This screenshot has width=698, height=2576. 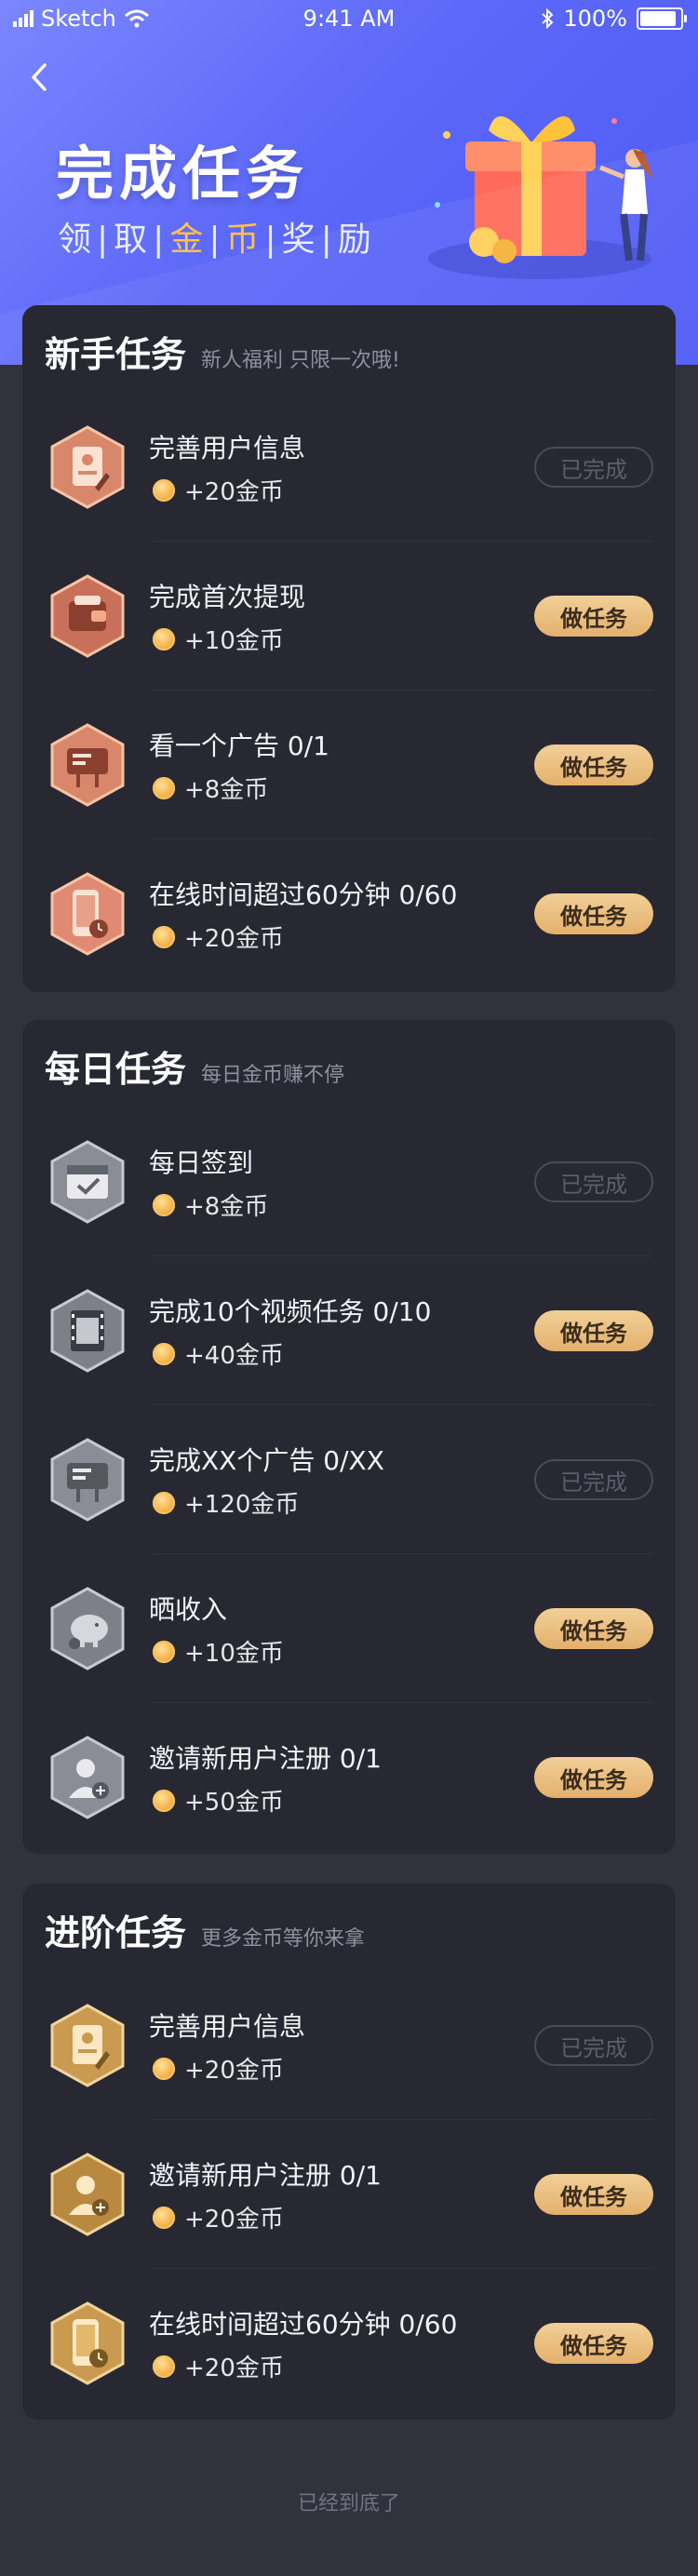 I want to click on battery-percent: 100%, so click(x=595, y=19).